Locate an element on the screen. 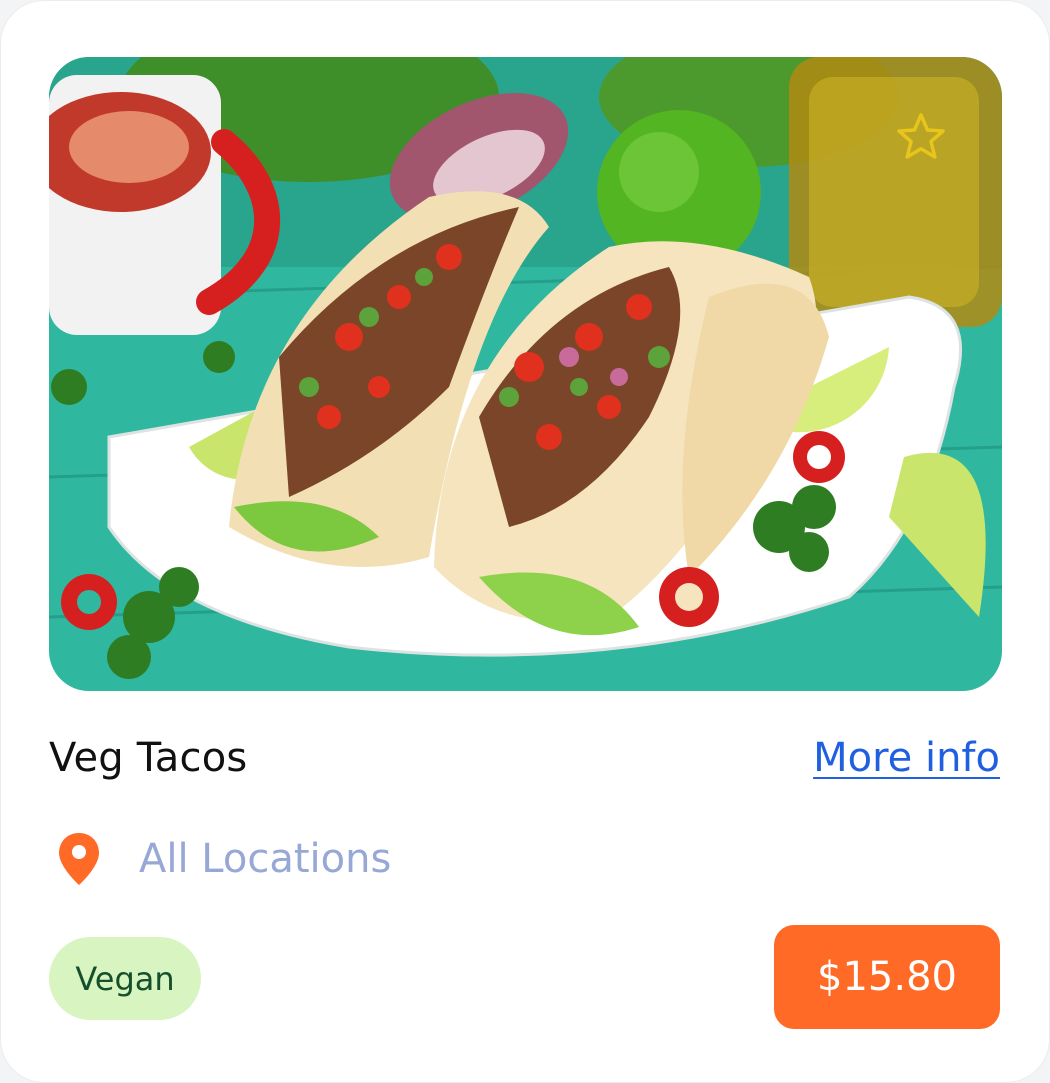  favorite-star-button is located at coordinates (921, 138).